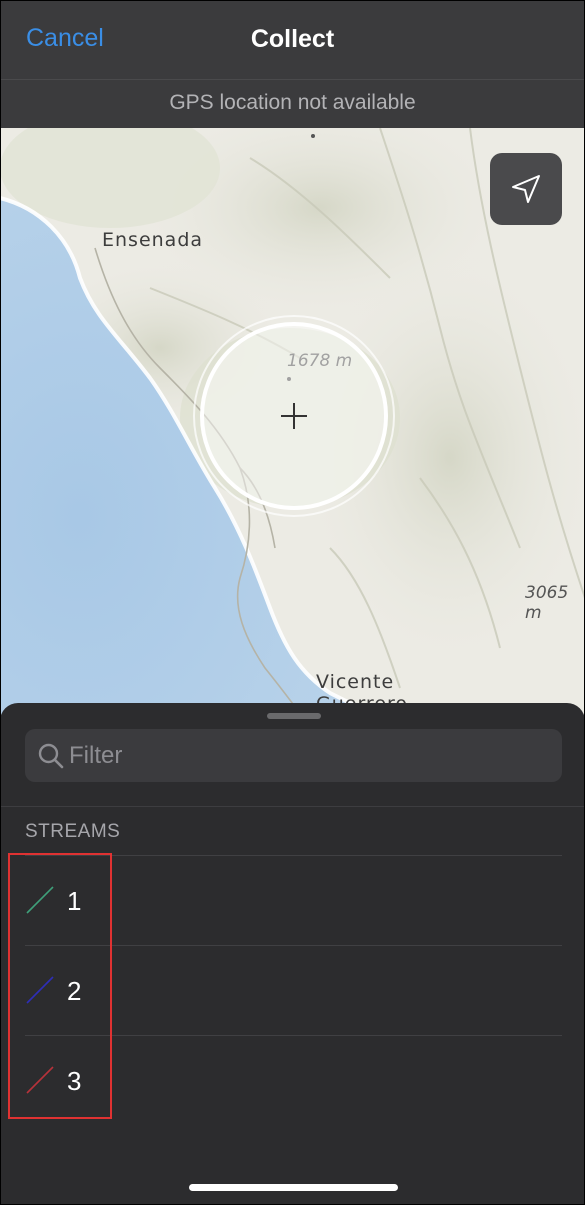  I want to click on map-label-vicente: Vicente, so click(355, 682).